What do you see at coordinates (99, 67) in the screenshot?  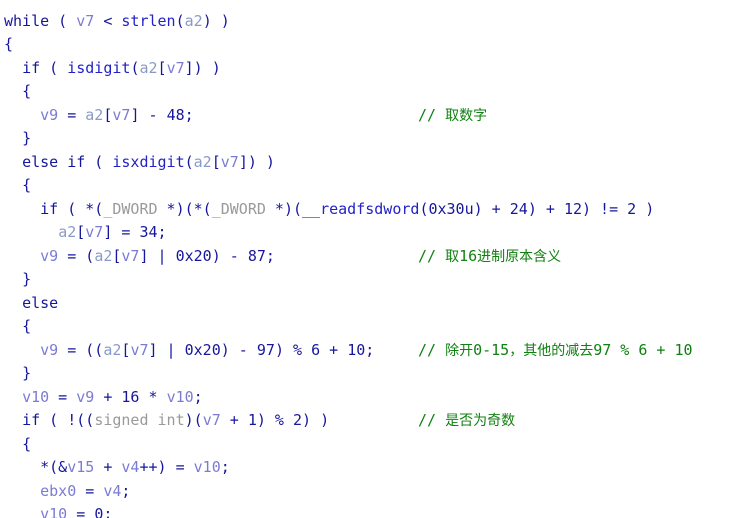 I see `code-token-func: isdigit` at bounding box center [99, 67].